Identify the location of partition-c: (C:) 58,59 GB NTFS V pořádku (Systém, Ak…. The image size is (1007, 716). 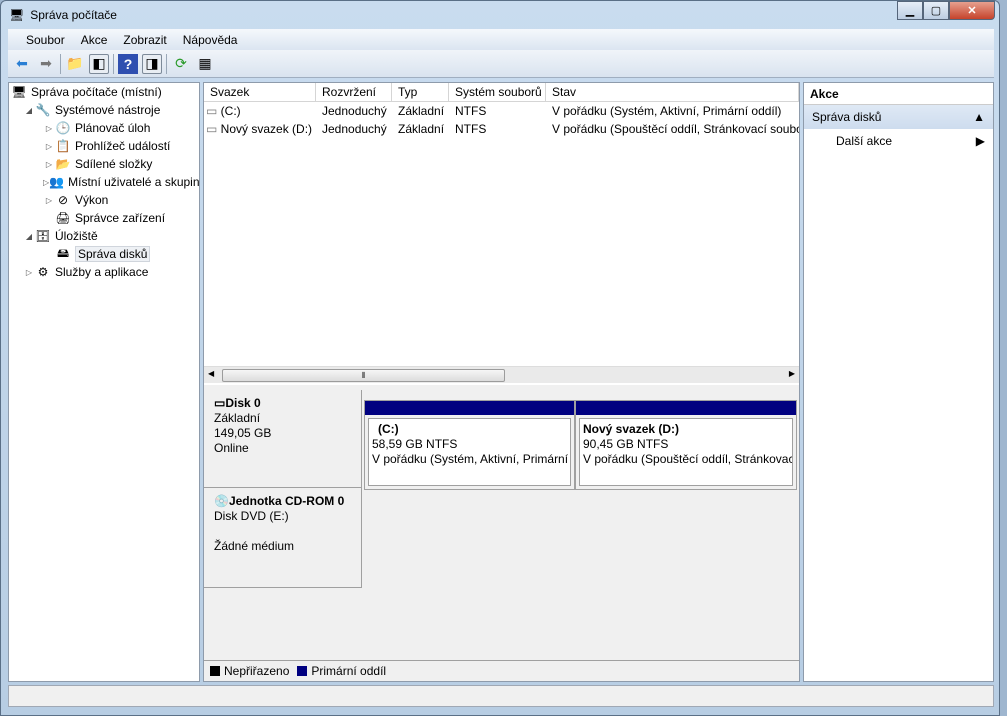
(469, 445).